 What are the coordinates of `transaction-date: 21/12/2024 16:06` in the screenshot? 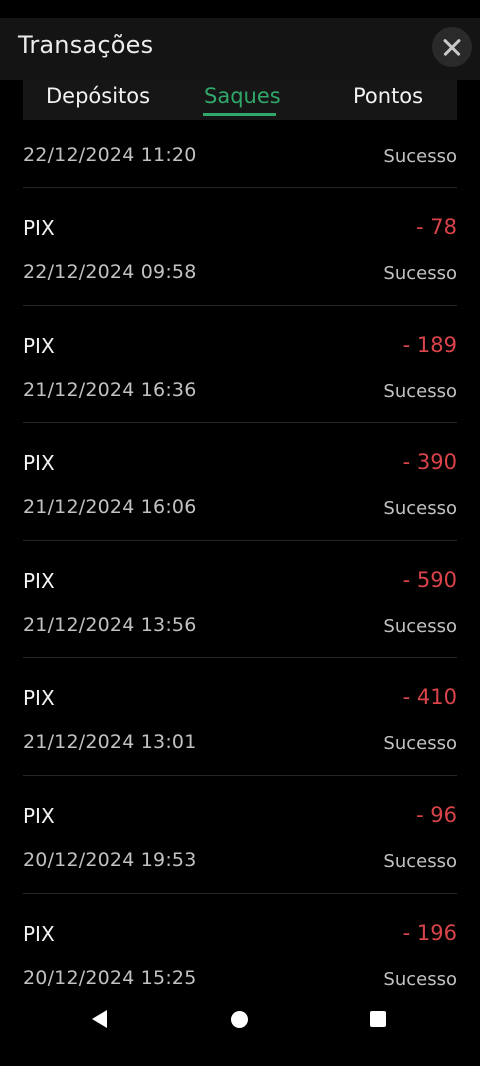 It's located at (110, 507).